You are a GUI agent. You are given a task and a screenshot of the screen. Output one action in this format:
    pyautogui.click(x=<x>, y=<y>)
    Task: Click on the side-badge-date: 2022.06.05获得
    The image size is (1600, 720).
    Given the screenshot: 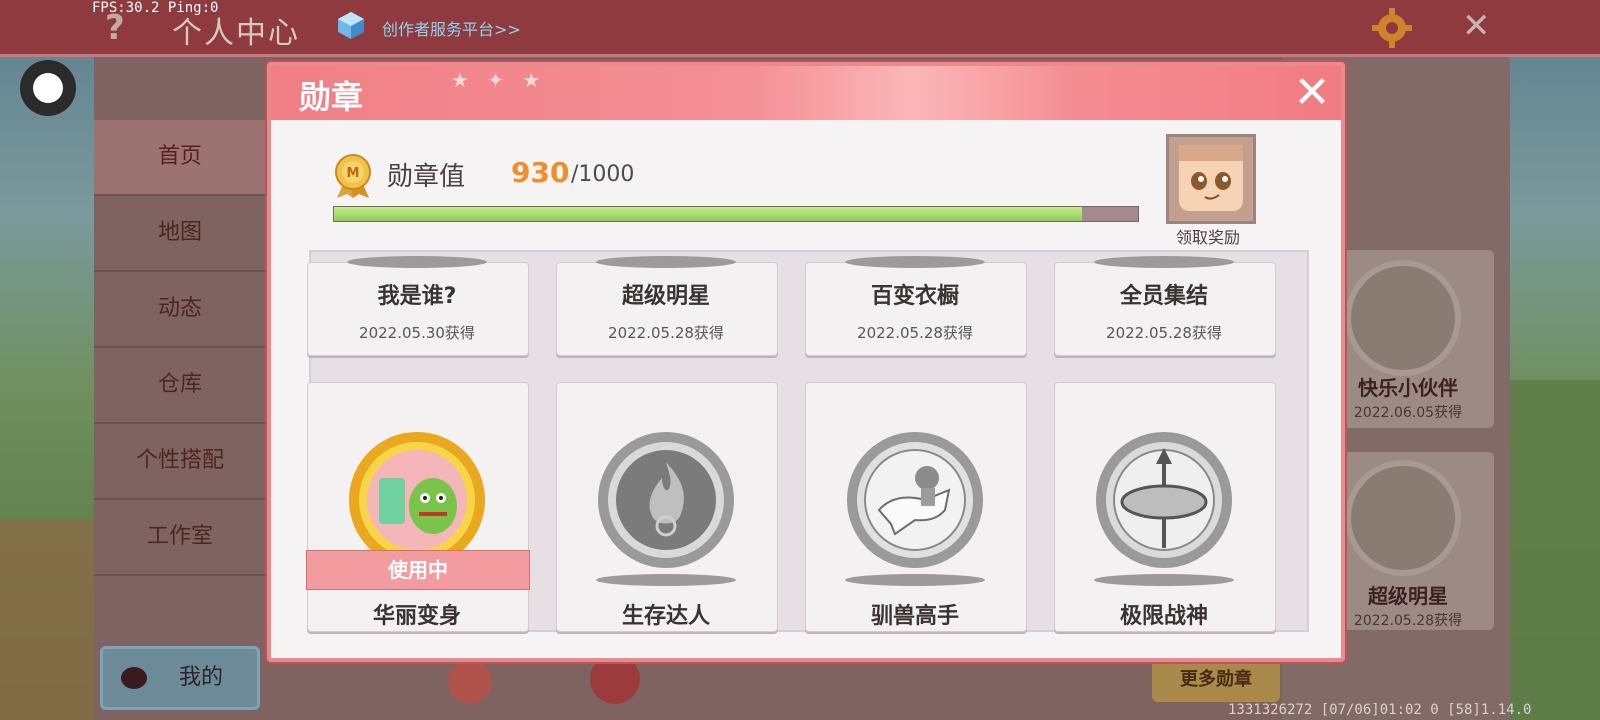 What is the action you would take?
    pyautogui.click(x=1408, y=413)
    